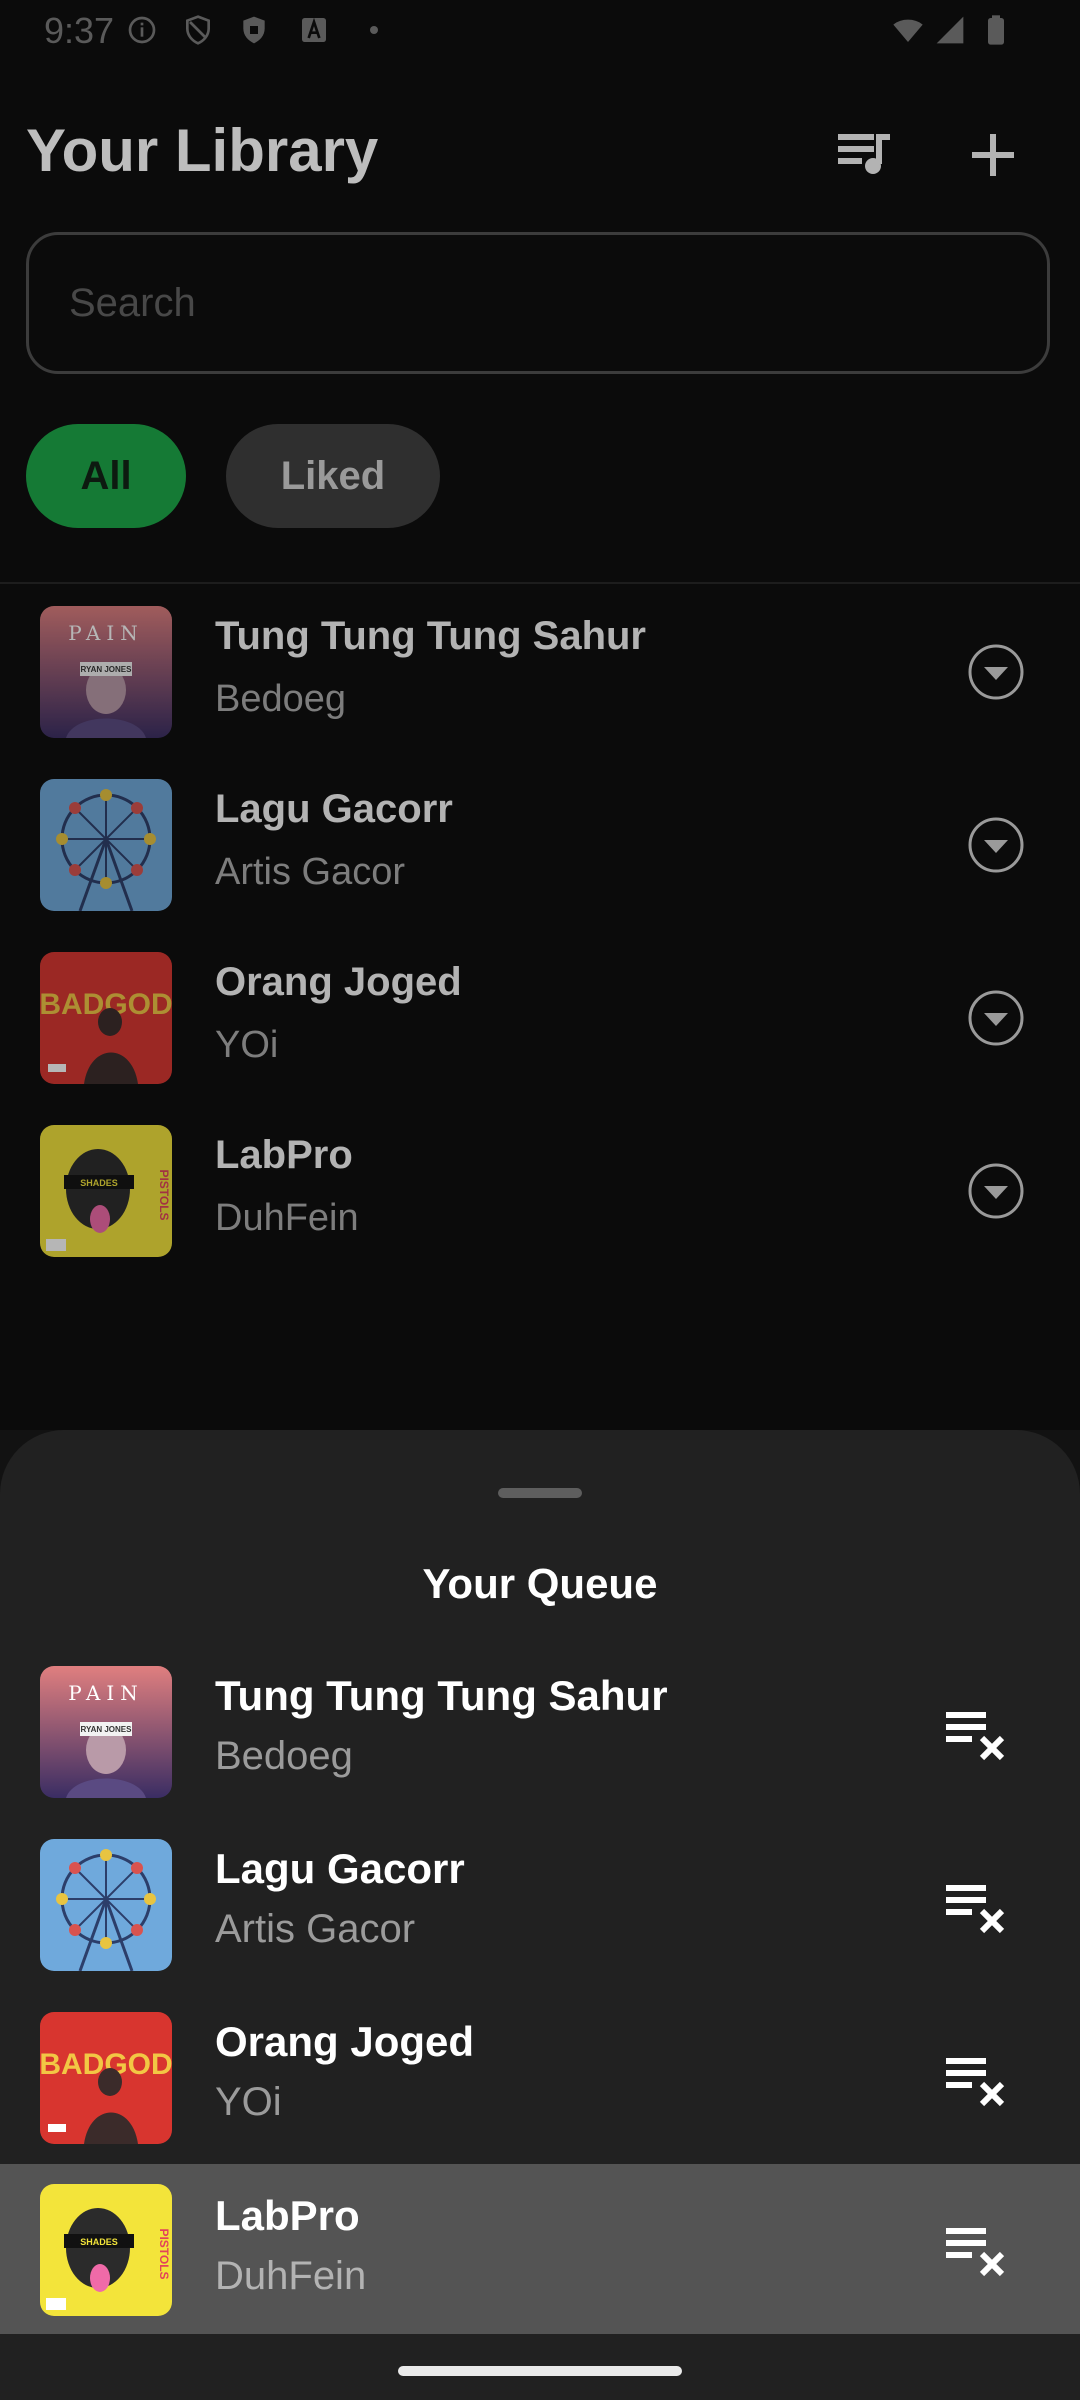 Image resolution: width=1080 pixels, height=2400 pixels. What do you see at coordinates (540, 1583) in the screenshot?
I see `queue-title: Your Queue` at bounding box center [540, 1583].